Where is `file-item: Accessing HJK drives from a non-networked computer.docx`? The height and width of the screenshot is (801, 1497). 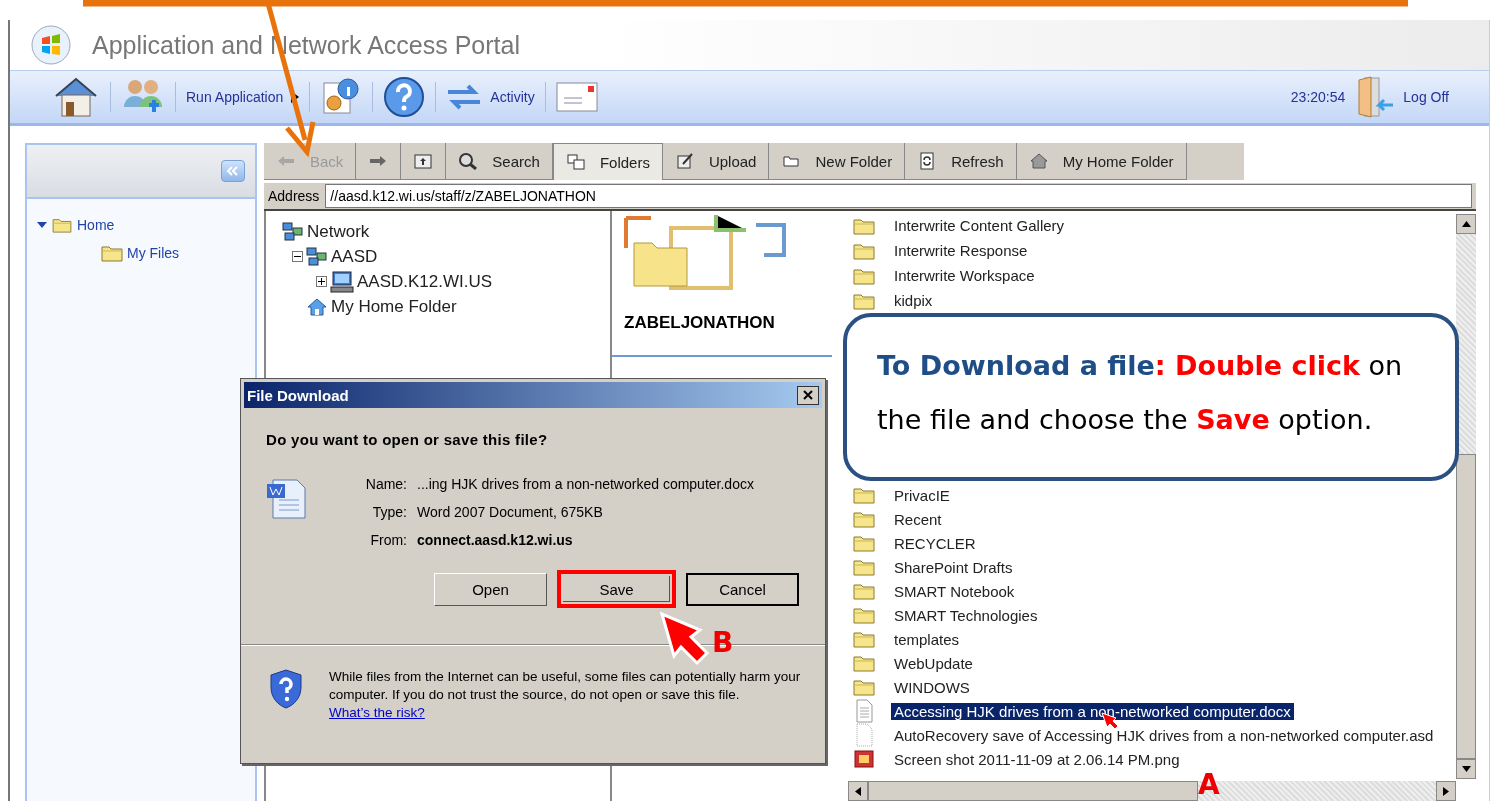 file-item: Accessing HJK drives from a non-networked computer.docx is located at coordinates (1092, 711).